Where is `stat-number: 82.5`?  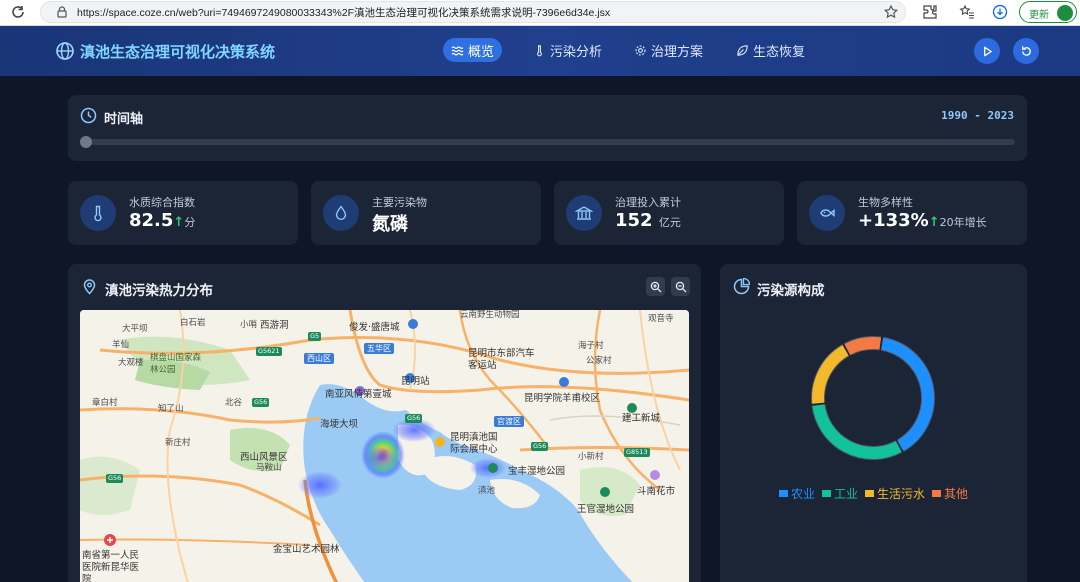 stat-number: 82.5 is located at coordinates (151, 220).